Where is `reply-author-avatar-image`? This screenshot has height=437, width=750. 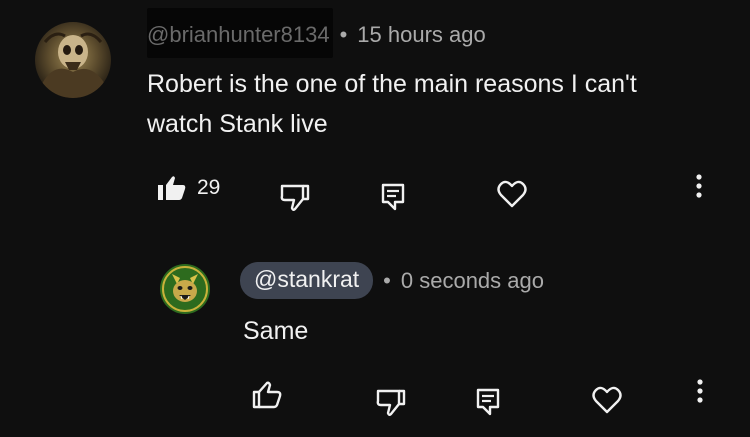
reply-author-avatar-image is located at coordinates (185, 289).